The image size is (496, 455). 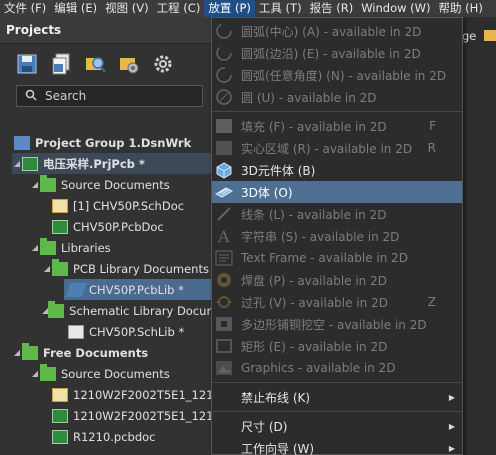 What do you see at coordinates (224, 280) in the screenshot?
I see `pad-icon` at bounding box center [224, 280].